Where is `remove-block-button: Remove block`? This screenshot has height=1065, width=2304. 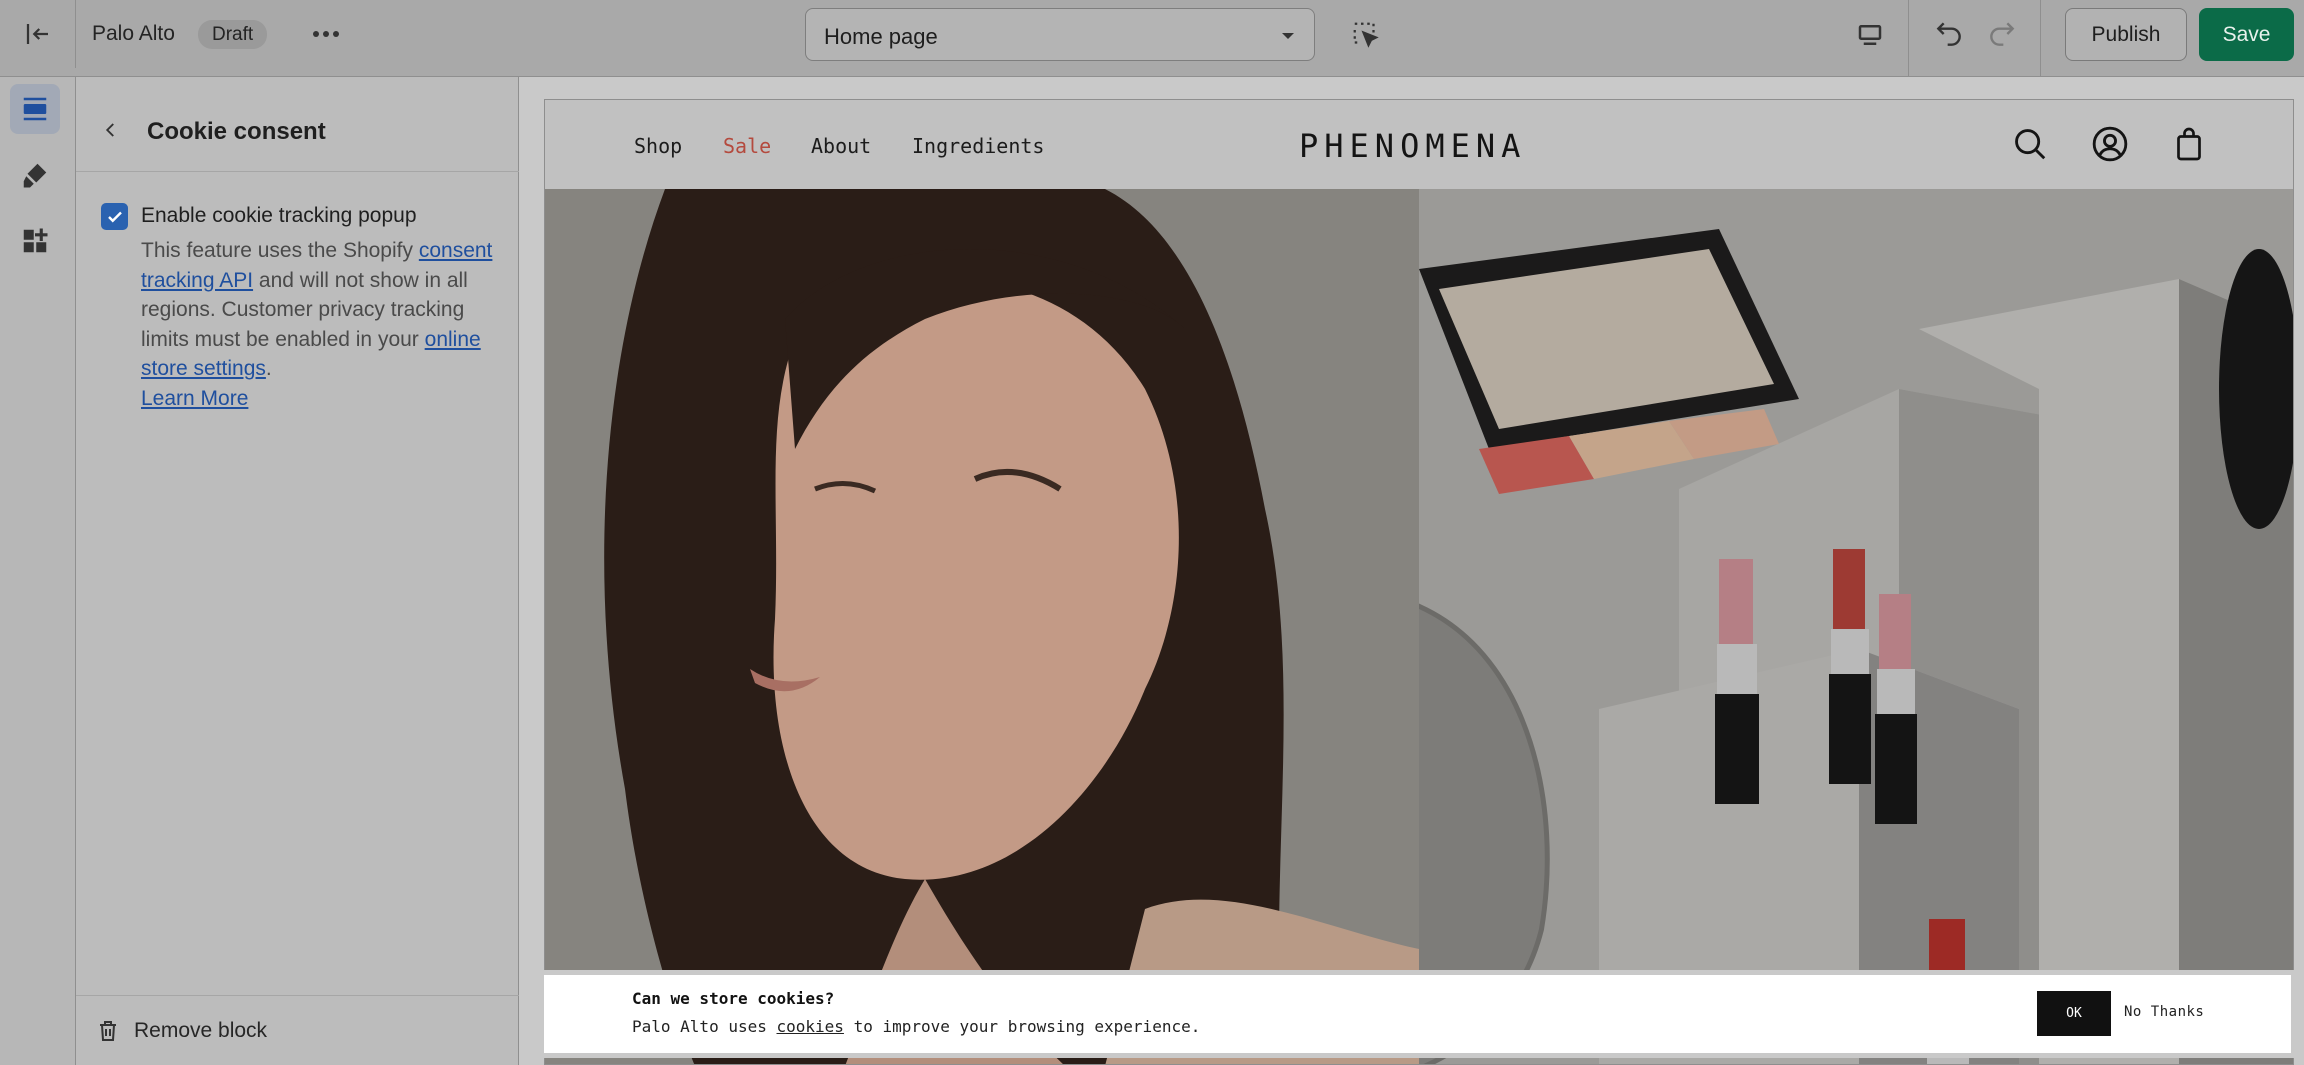
remove-block-button: Remove block is located at coordinates (181, 1031).